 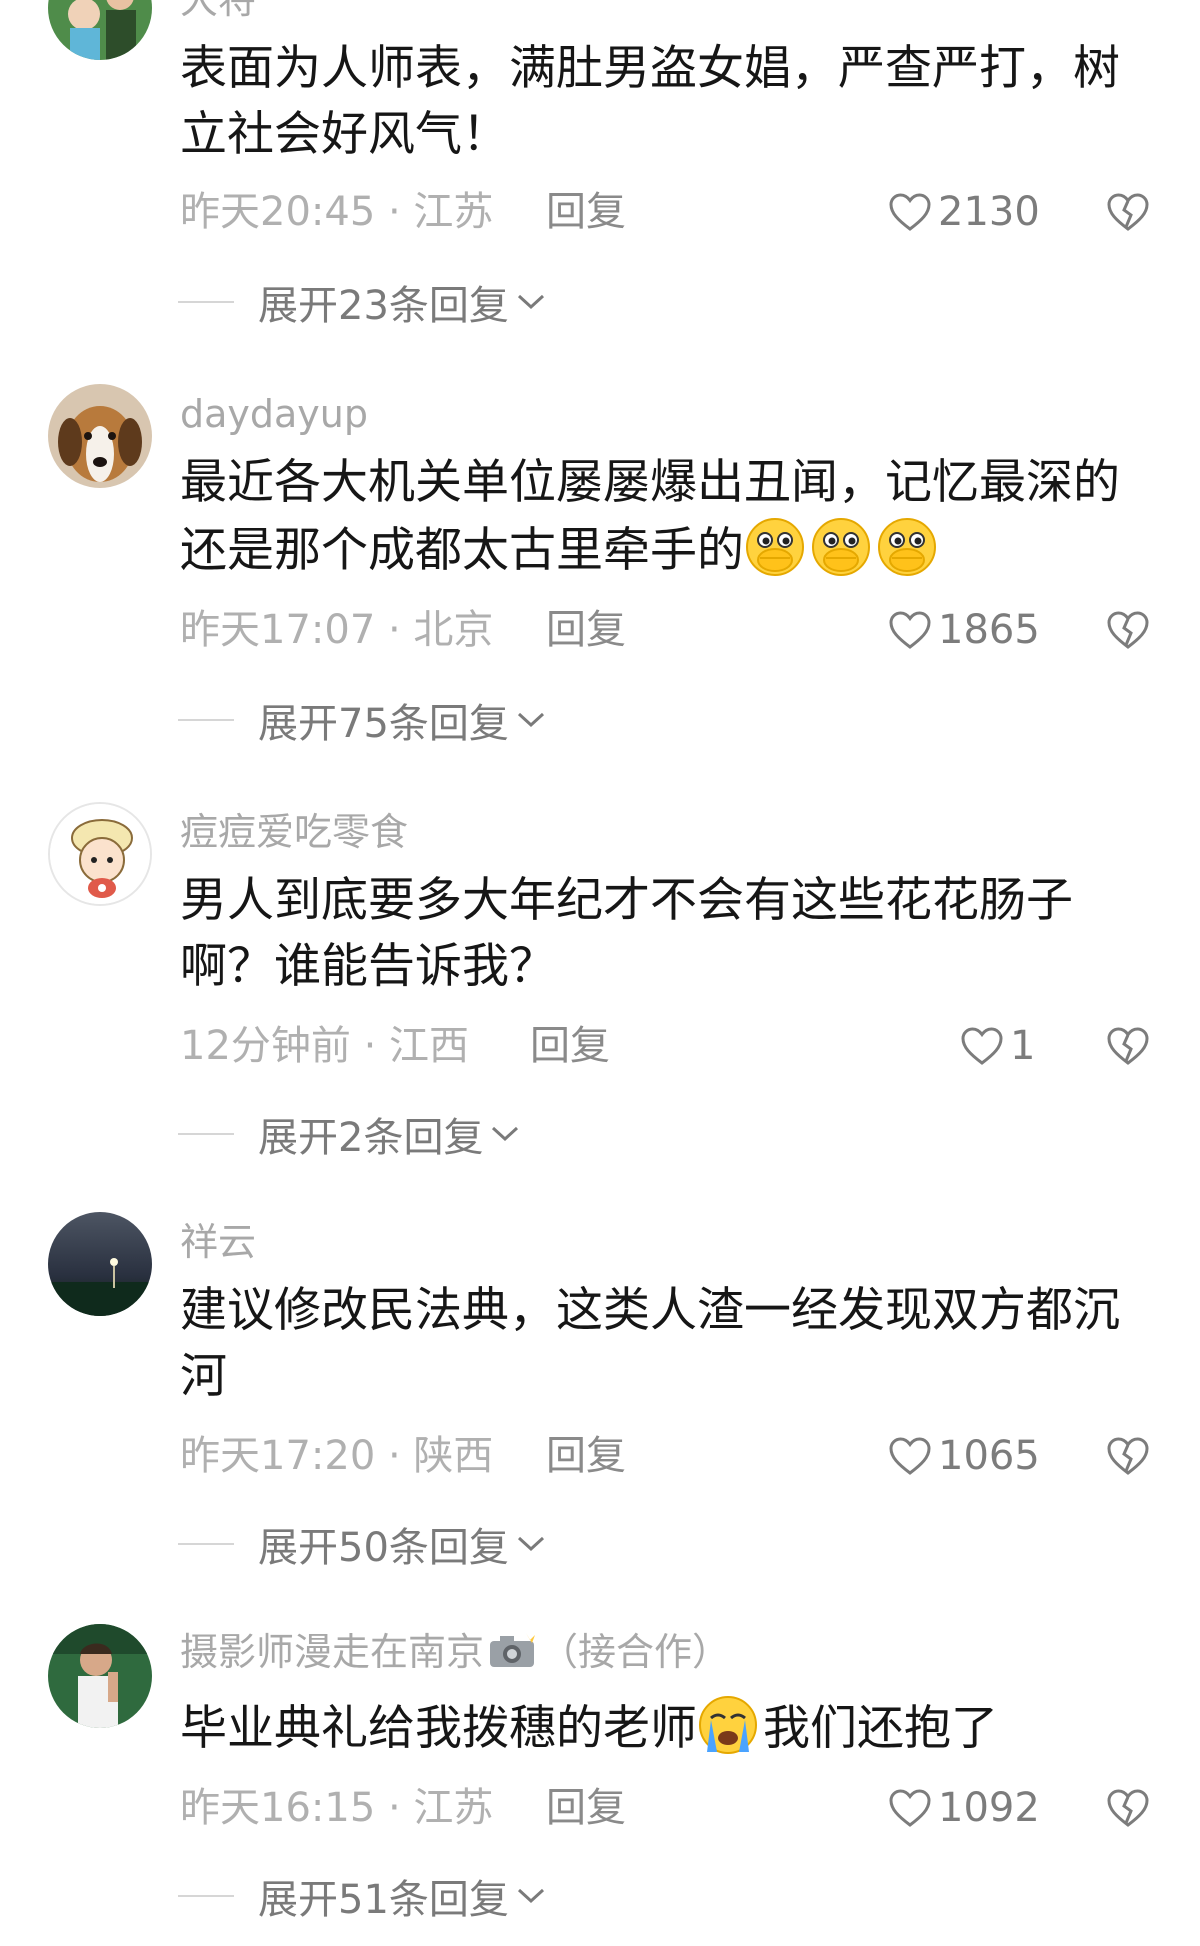 What do you see at coordinates (383, 1900) in the screenshot?
I see `expand-replies-label: 展开51条回复` at bounding box center [383, 1900].